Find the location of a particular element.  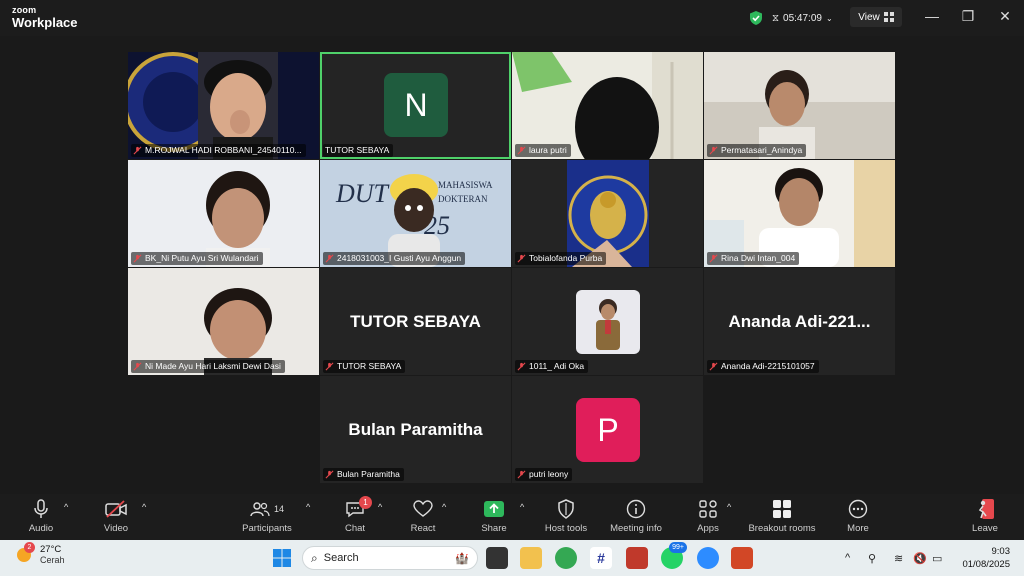

participant-tile: Bulan Paramitha Bulan Paramitha is located at coordinates (415, 429).